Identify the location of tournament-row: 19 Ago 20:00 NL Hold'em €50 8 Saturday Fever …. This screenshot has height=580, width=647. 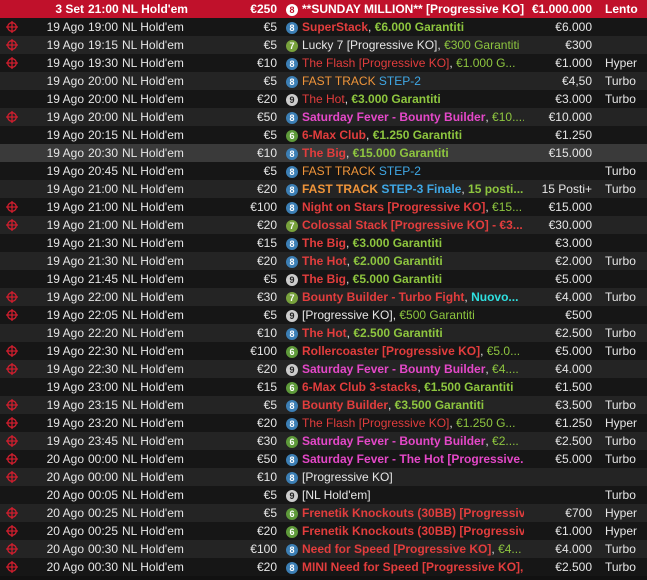
(323, 117).